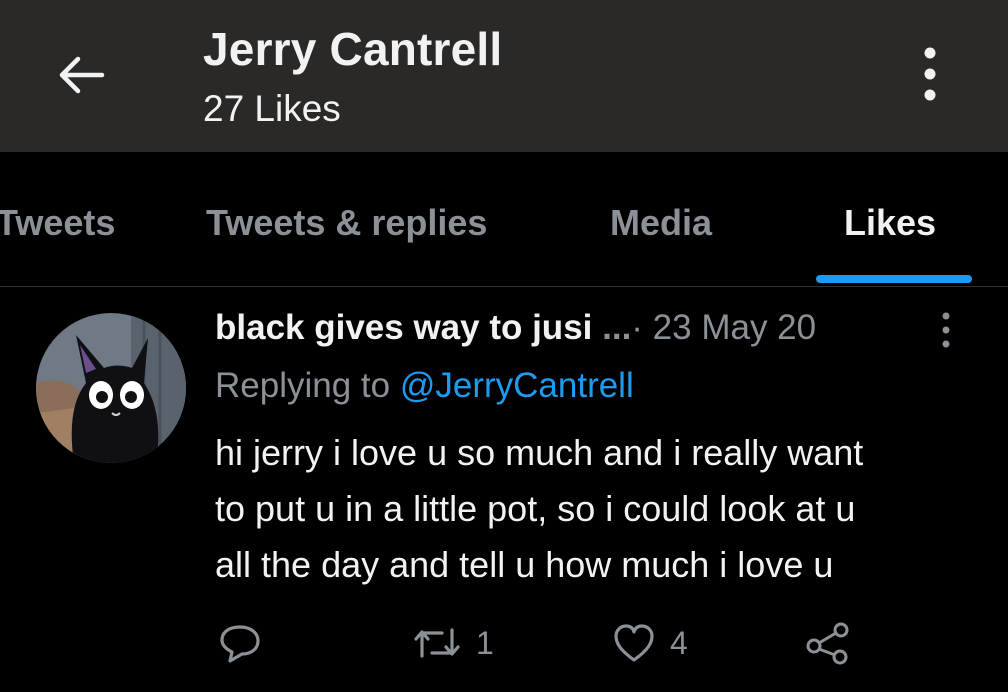 The width and height of the screenshot is (1008, 692). I want to click on active-tab-indicator, so click(894, 279).